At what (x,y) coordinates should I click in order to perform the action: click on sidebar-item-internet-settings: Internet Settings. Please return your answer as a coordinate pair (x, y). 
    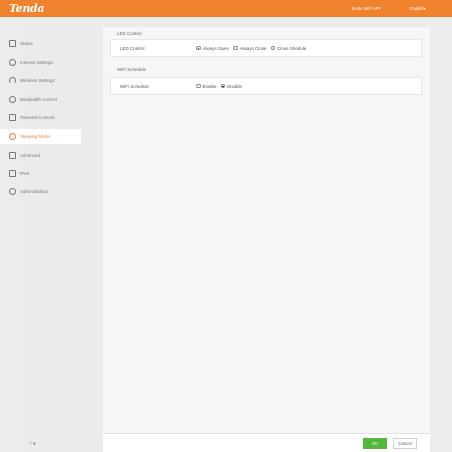
    Looking at the image, I should click on (40, 62).